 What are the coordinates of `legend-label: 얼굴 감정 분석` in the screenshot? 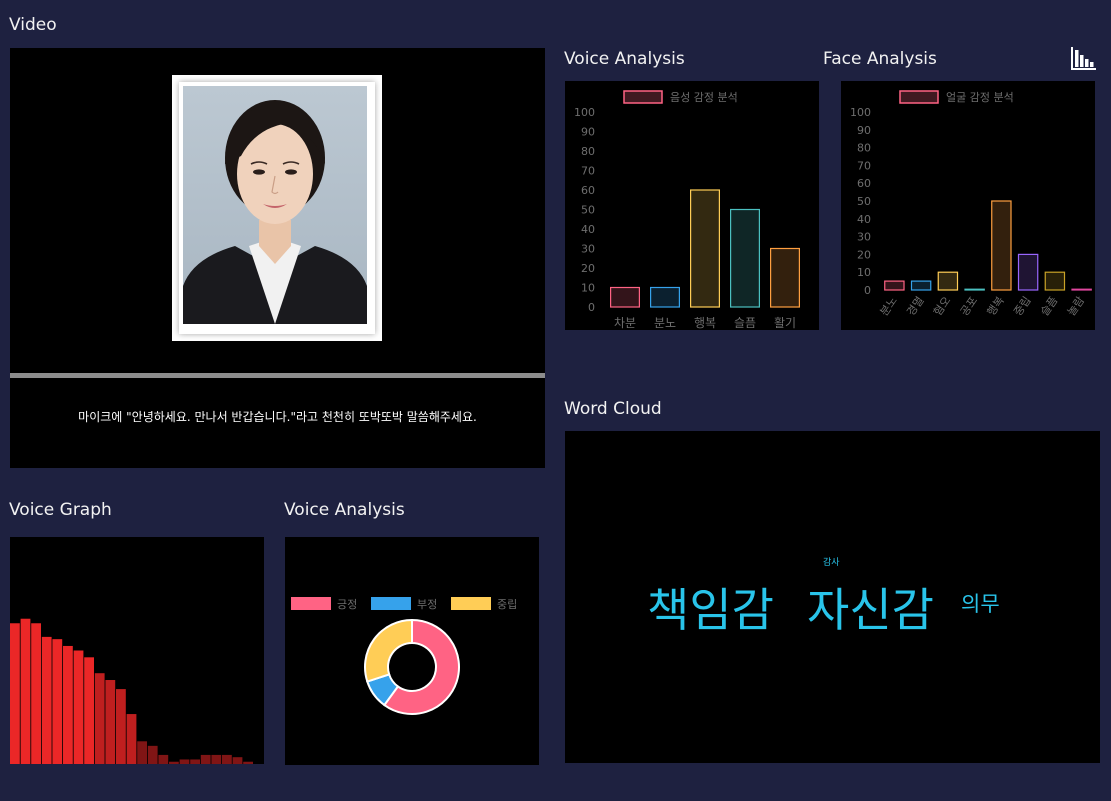 It's located at (980, 97).